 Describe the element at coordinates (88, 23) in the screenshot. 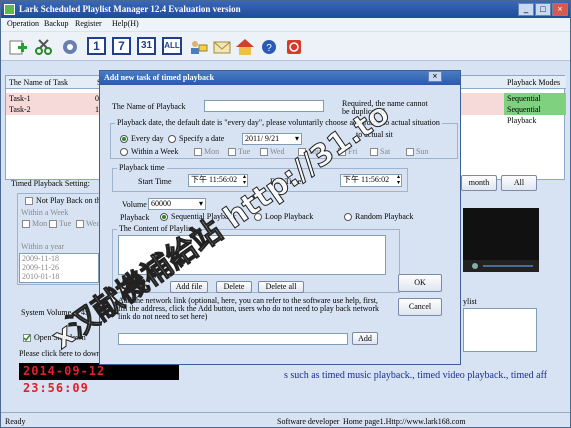

I see `menu-register: Register` at that location.